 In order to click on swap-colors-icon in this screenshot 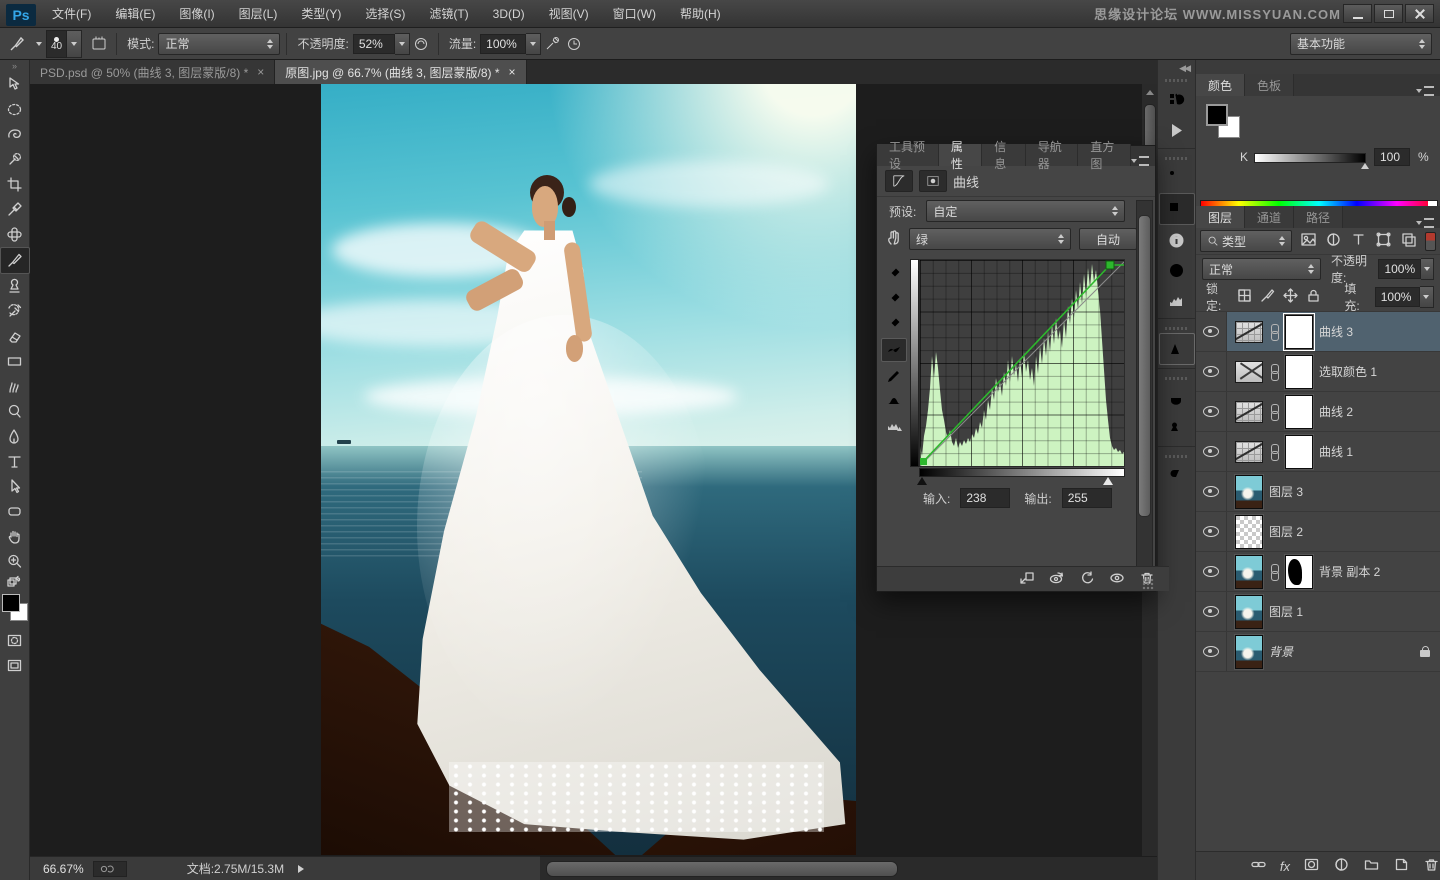, I will do `click(15, 582)`.